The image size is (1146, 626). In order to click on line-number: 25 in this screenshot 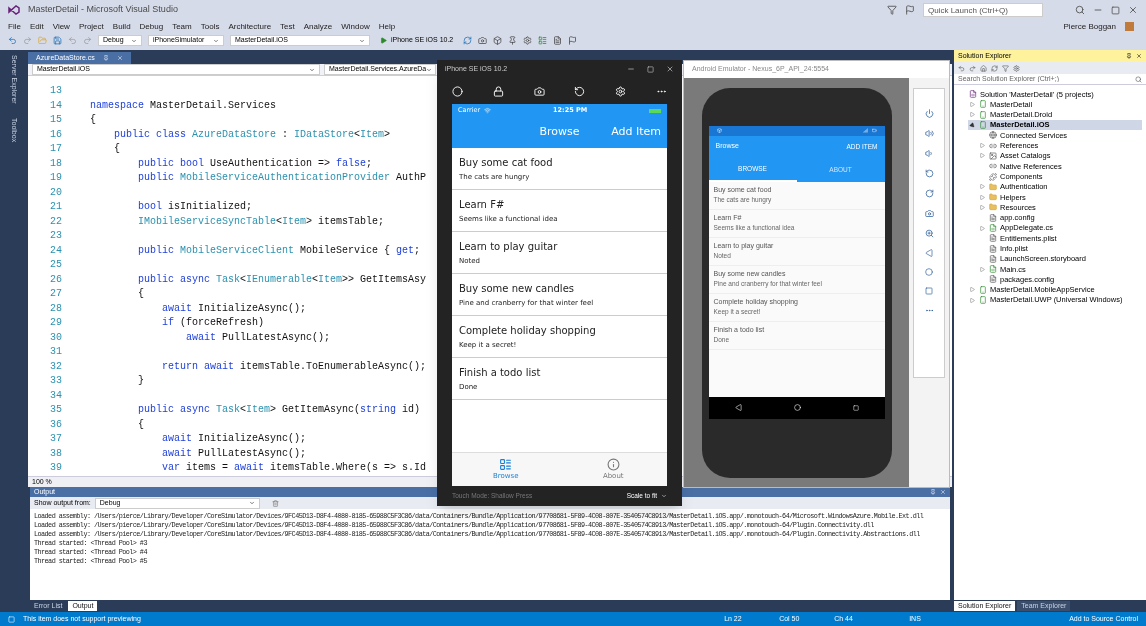, I will do `click(56, 265)`.